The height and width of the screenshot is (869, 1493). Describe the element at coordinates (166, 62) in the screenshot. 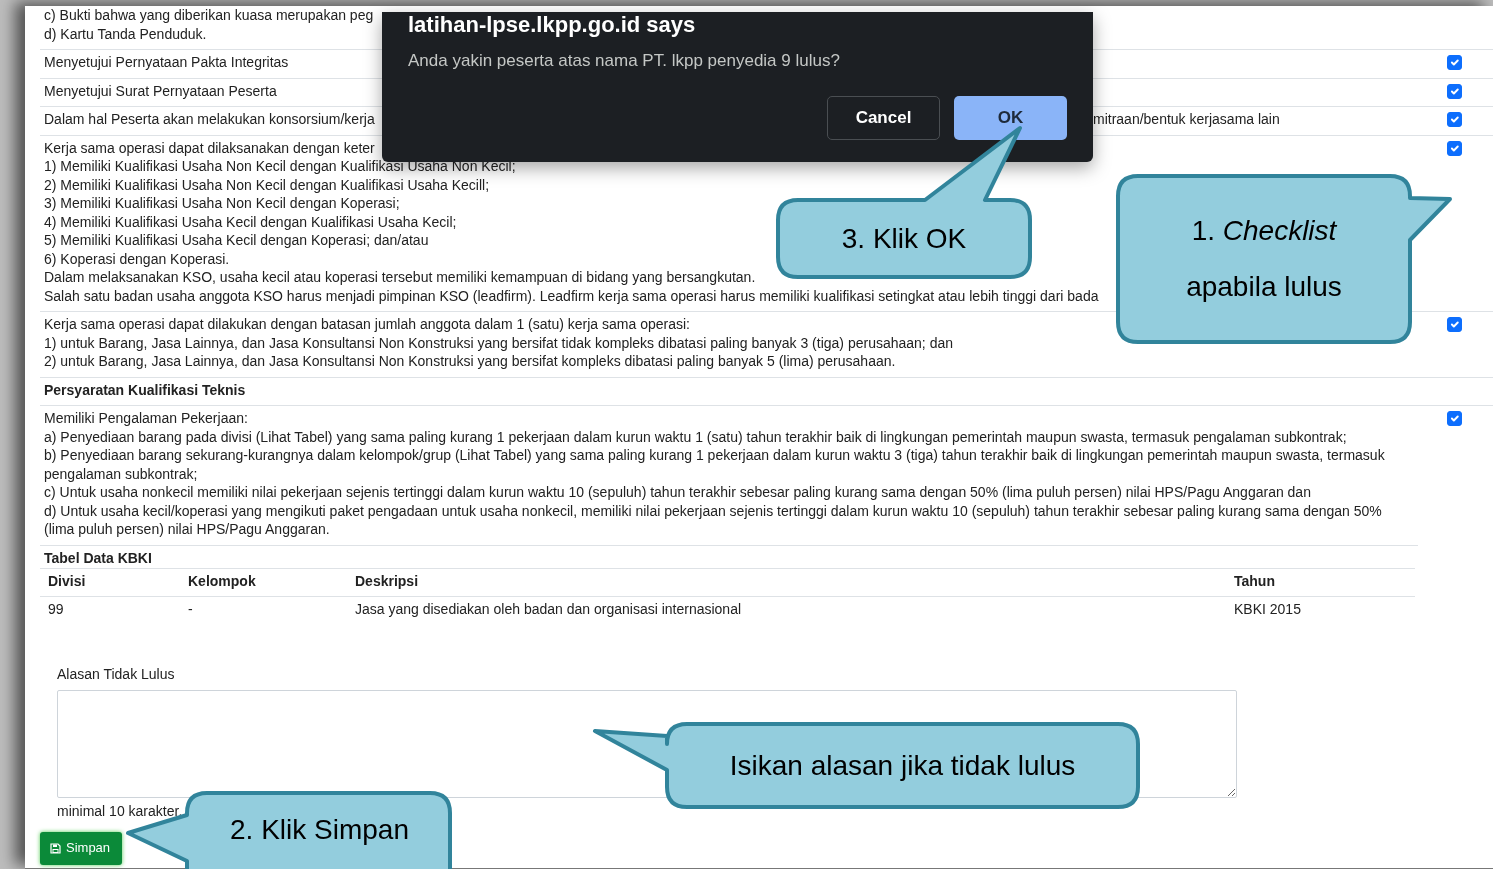

I see `requirement-text: Menyetujui Pernyataan Pakta Integritas` at that location.